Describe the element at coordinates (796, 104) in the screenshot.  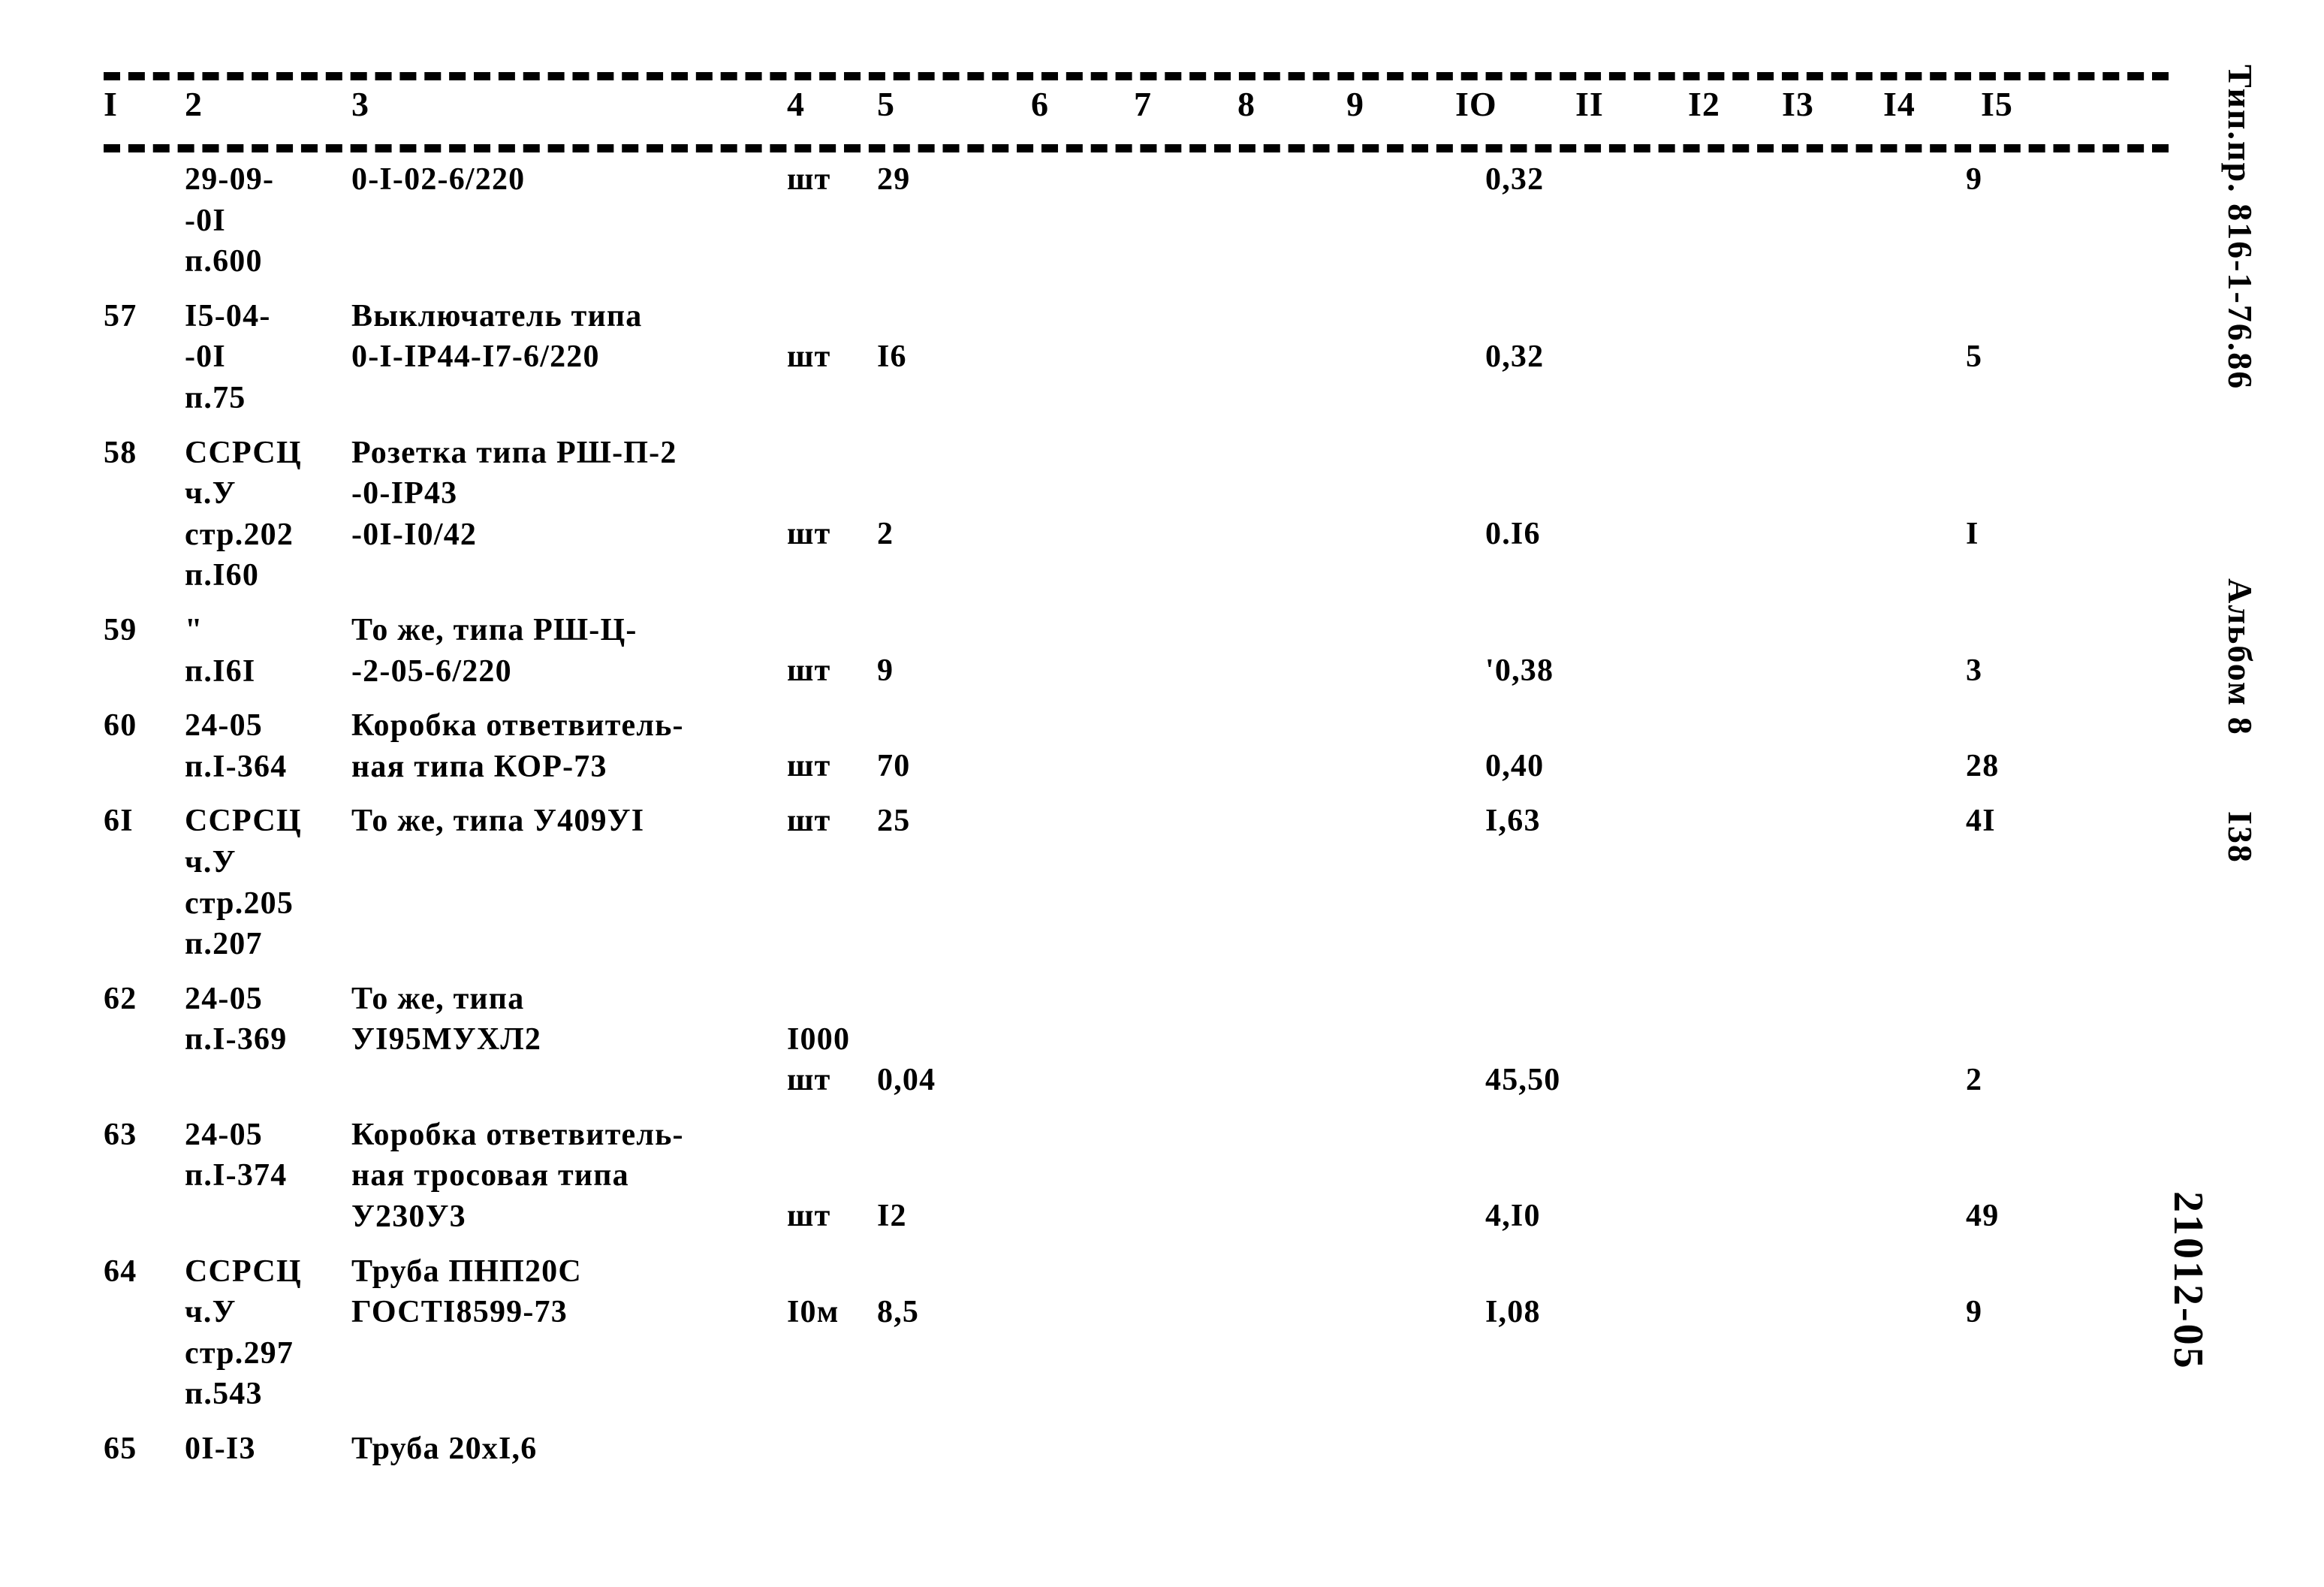
I see `column-header-4: 4` at that location.